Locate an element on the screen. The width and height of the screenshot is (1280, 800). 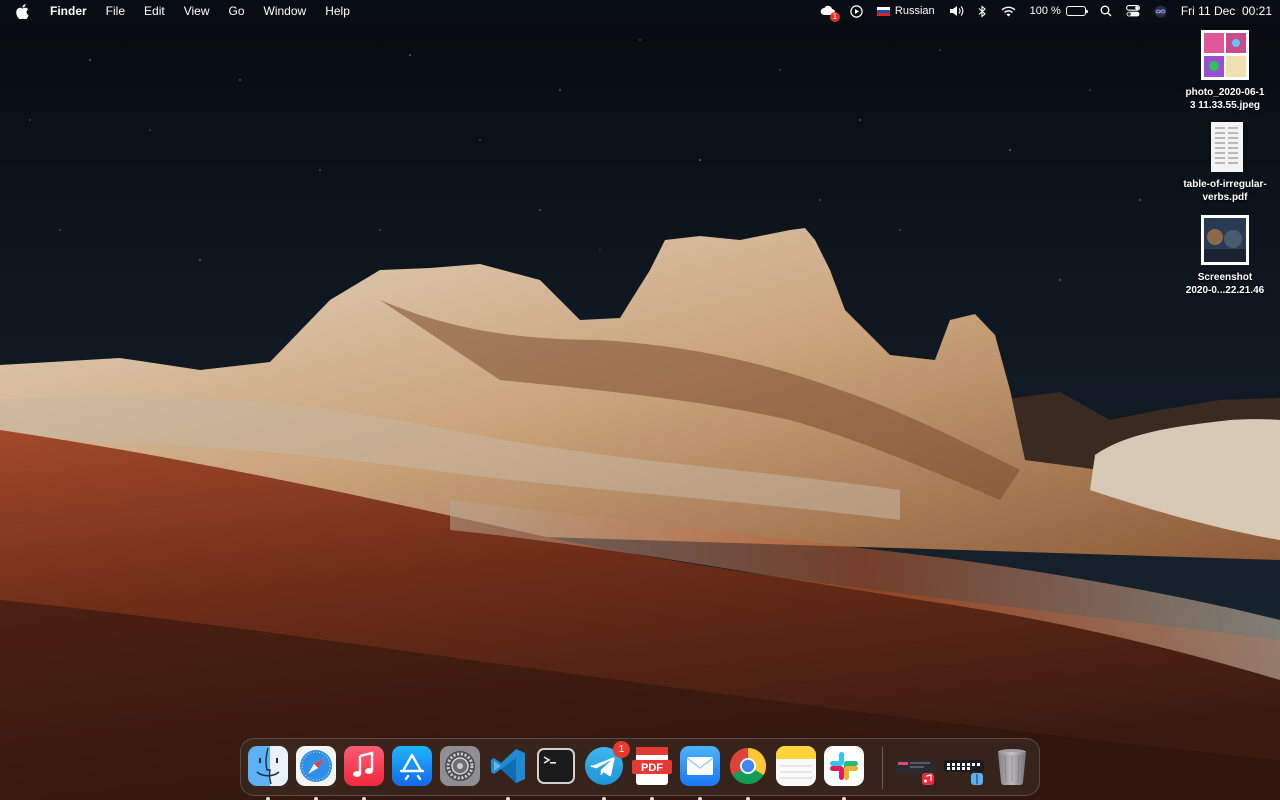
file-name-label: photo_2020-06-1 3 11.33.55.jpeg is located at coordinates (1225, 99).